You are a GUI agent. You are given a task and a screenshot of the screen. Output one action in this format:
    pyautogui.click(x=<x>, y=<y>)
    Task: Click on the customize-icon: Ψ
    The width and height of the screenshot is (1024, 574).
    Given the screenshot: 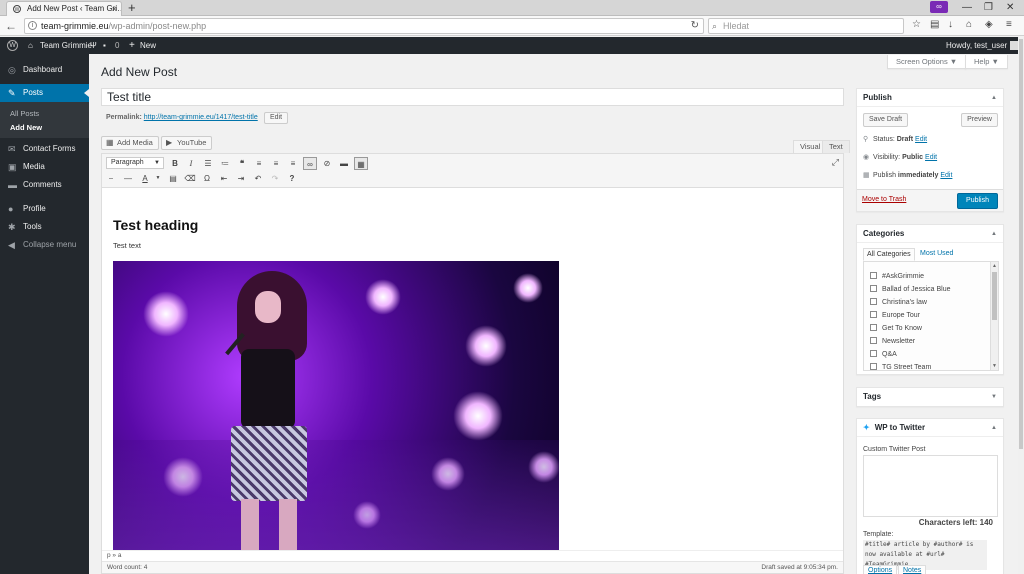 What is the action you would take?
    pyautogui.click(x=93, y=45)
    